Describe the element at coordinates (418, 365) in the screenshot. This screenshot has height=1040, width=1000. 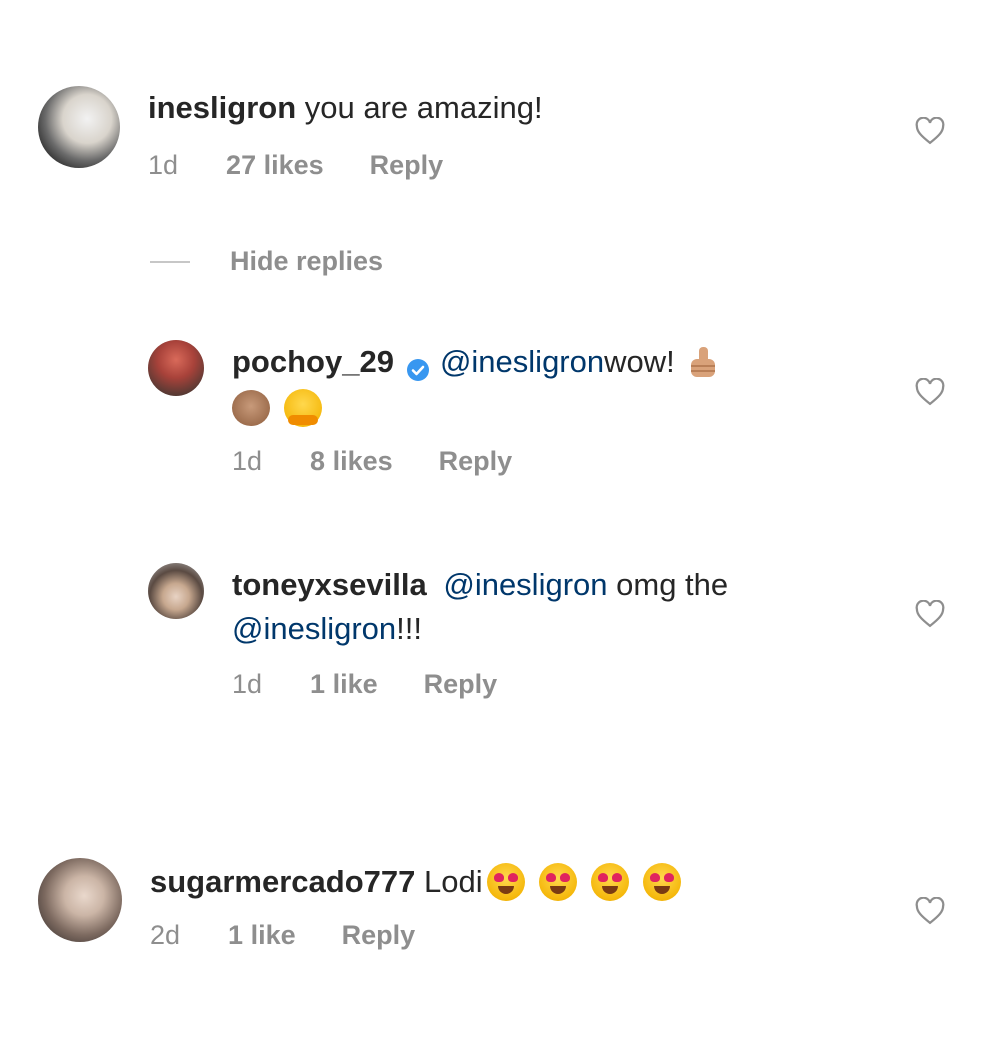
I see `verified-badge-icon` at that location.